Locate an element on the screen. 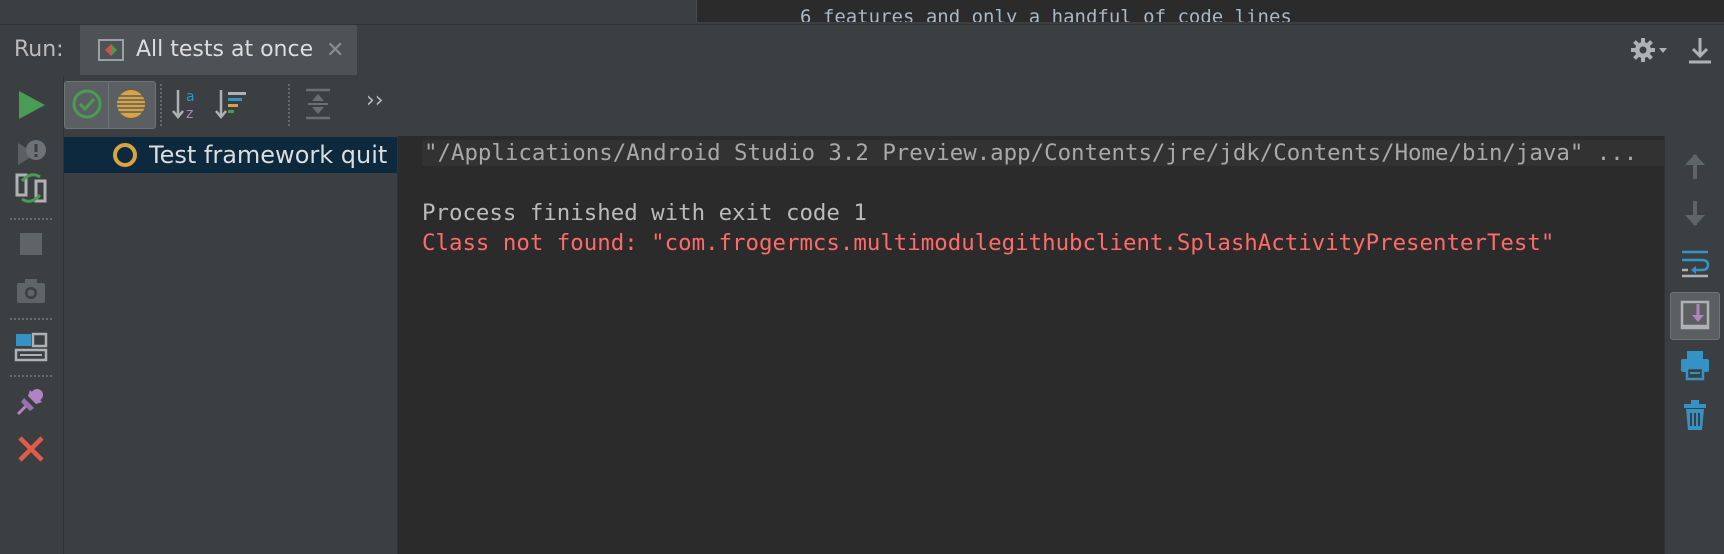 The width and height of the screenshot is (1724, 554). run-label: Run: is located at coordinates (39, 49).